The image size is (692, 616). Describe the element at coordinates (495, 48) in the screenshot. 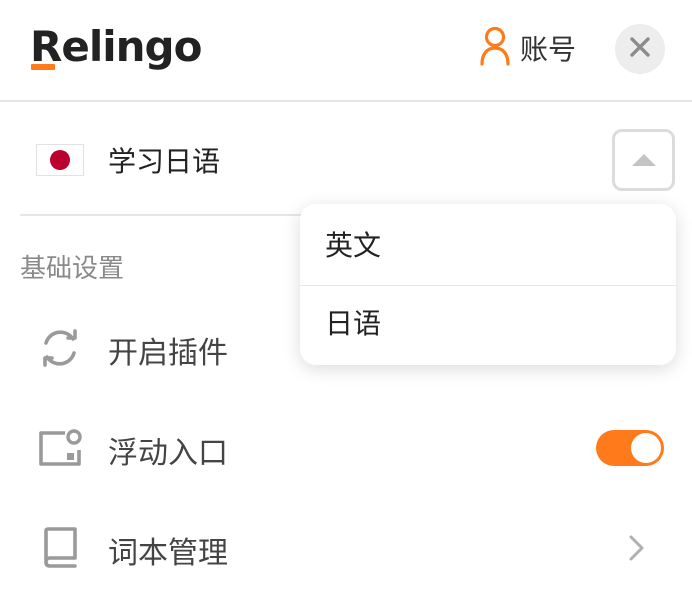

I see `user-icon` at that location.